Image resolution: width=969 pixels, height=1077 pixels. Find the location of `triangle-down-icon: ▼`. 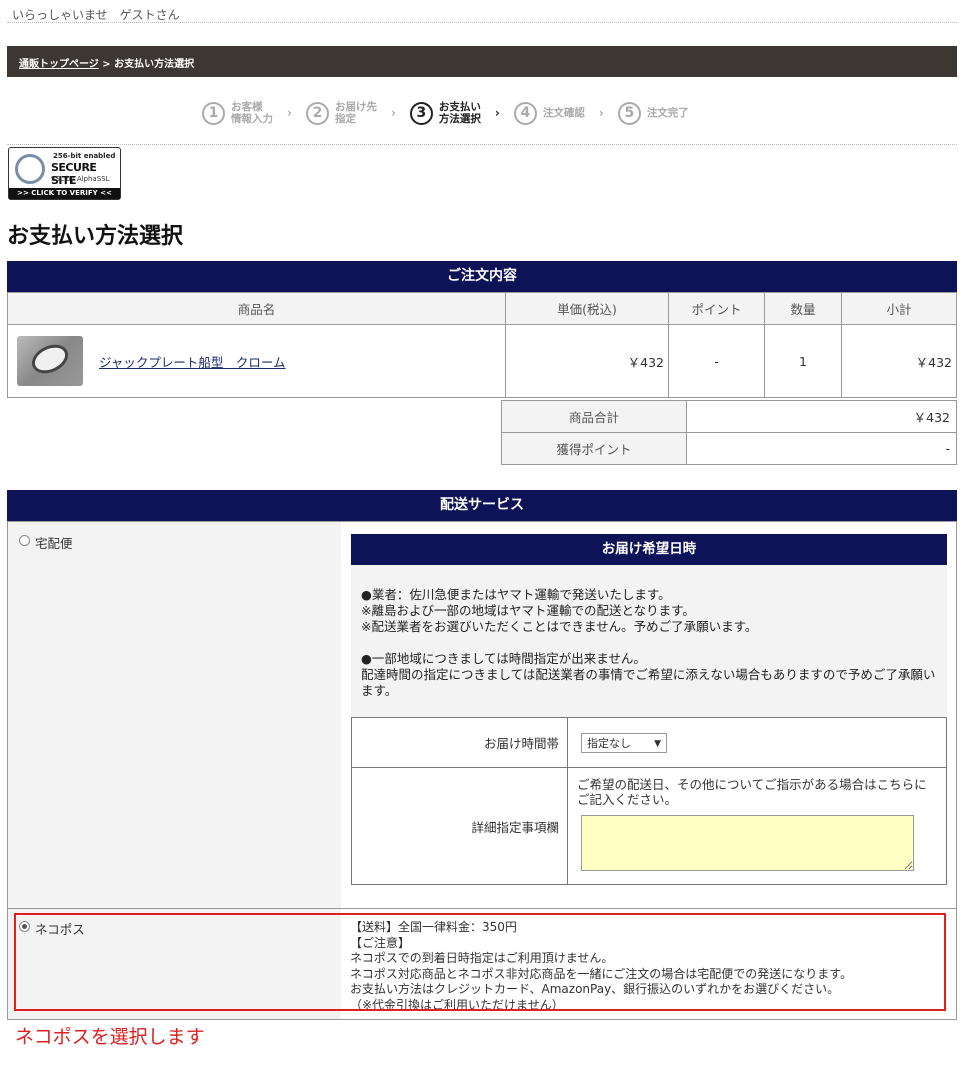

triangle-down-icon: ▼ is located at coordinates (657, 743).